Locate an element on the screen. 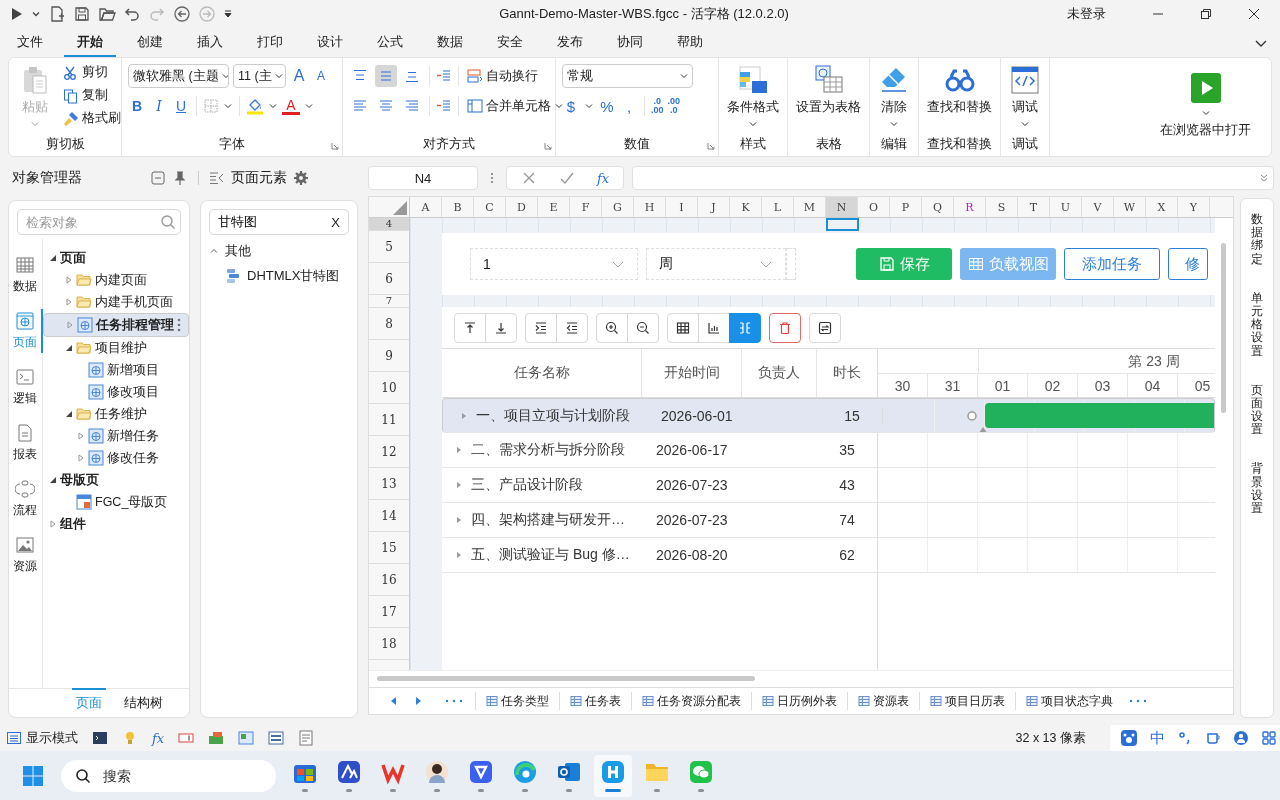 Image resolution: width=1280 pixels, height=800 pixels. menu-tab: 文件 is located at coordinates (30, 42).